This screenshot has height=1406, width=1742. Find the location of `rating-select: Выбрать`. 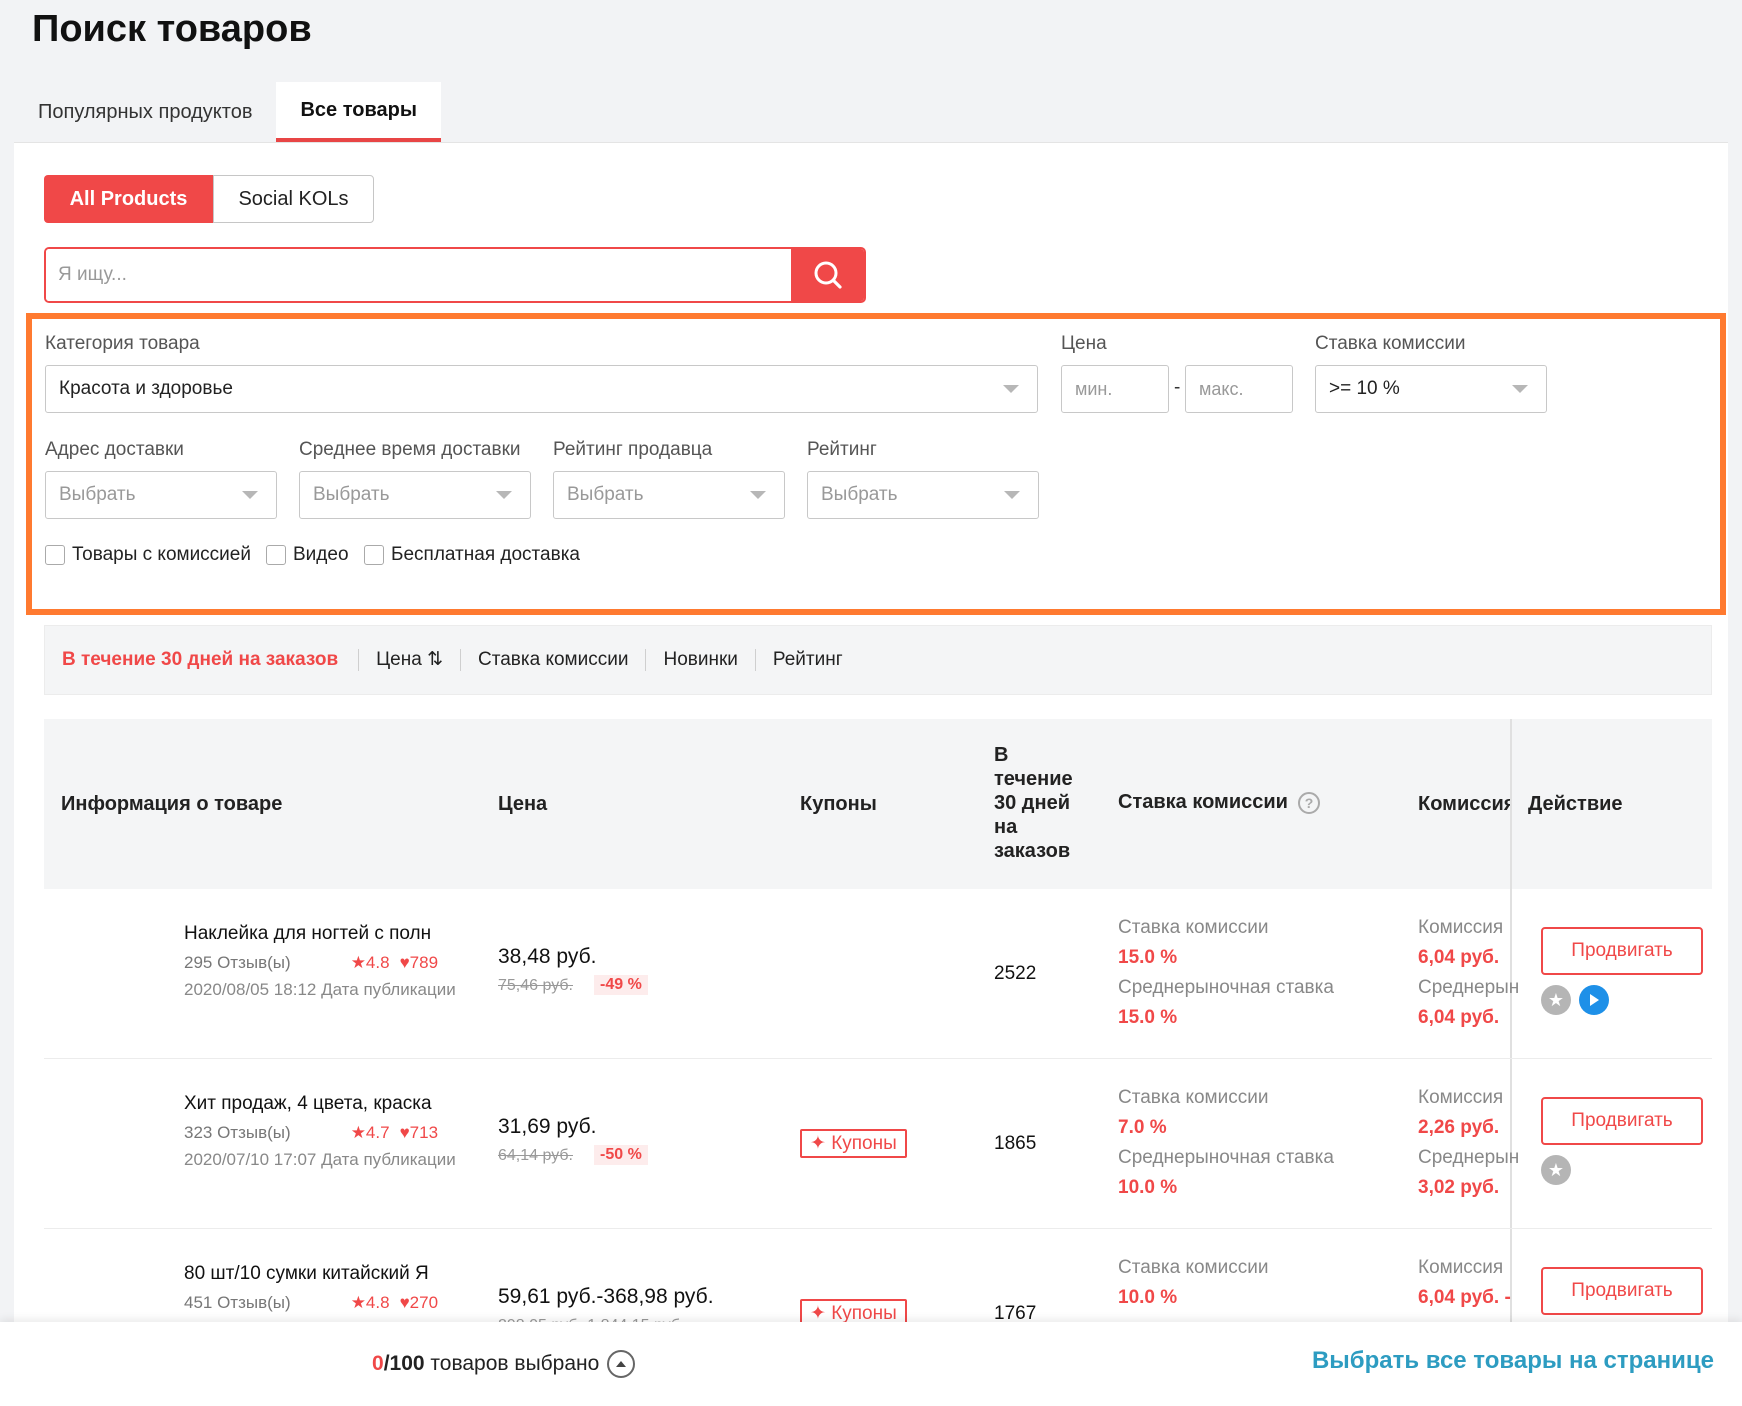

rating-select: Выбрать is located at coordinates (923, 495).